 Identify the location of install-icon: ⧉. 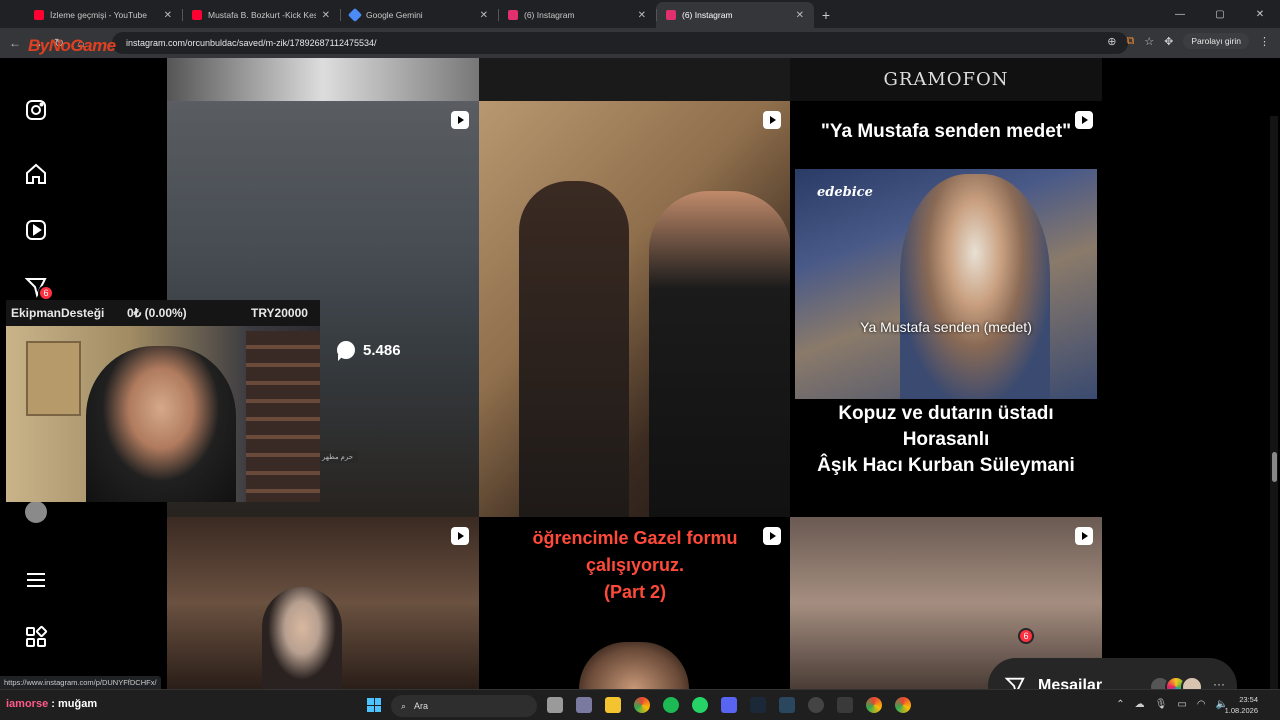
(1130, 41).